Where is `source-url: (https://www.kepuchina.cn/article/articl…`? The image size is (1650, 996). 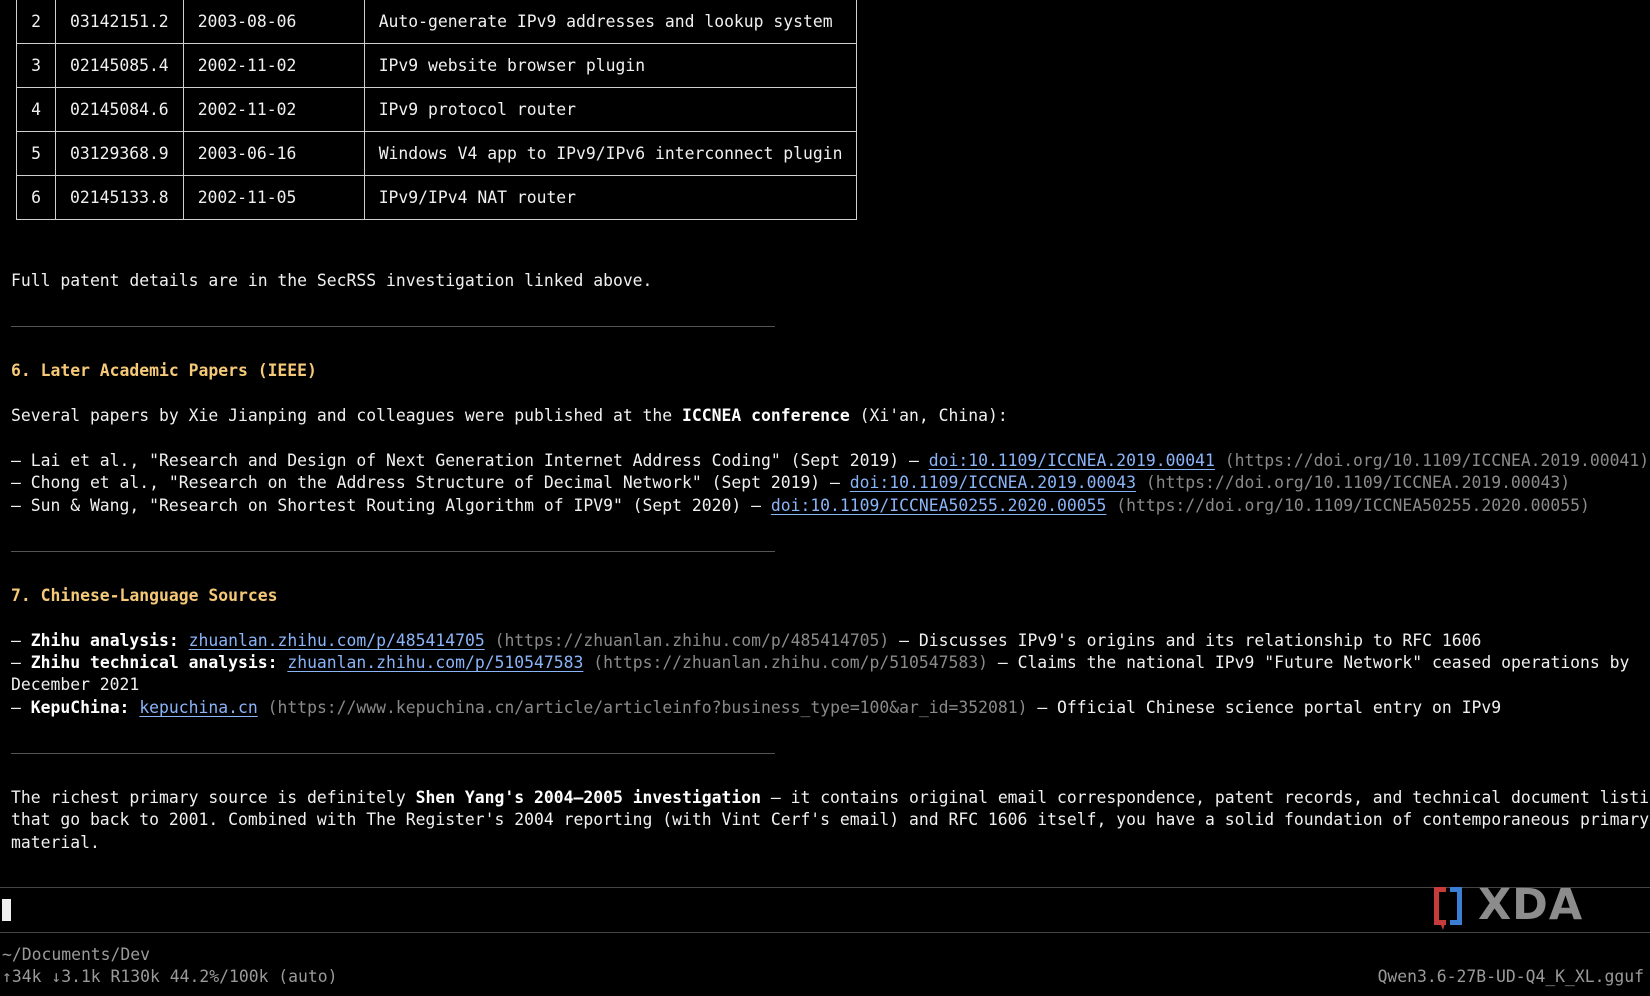
source-url: (https://www.kepuchina.cn/article/articl… is located at coordinates (642, 707).